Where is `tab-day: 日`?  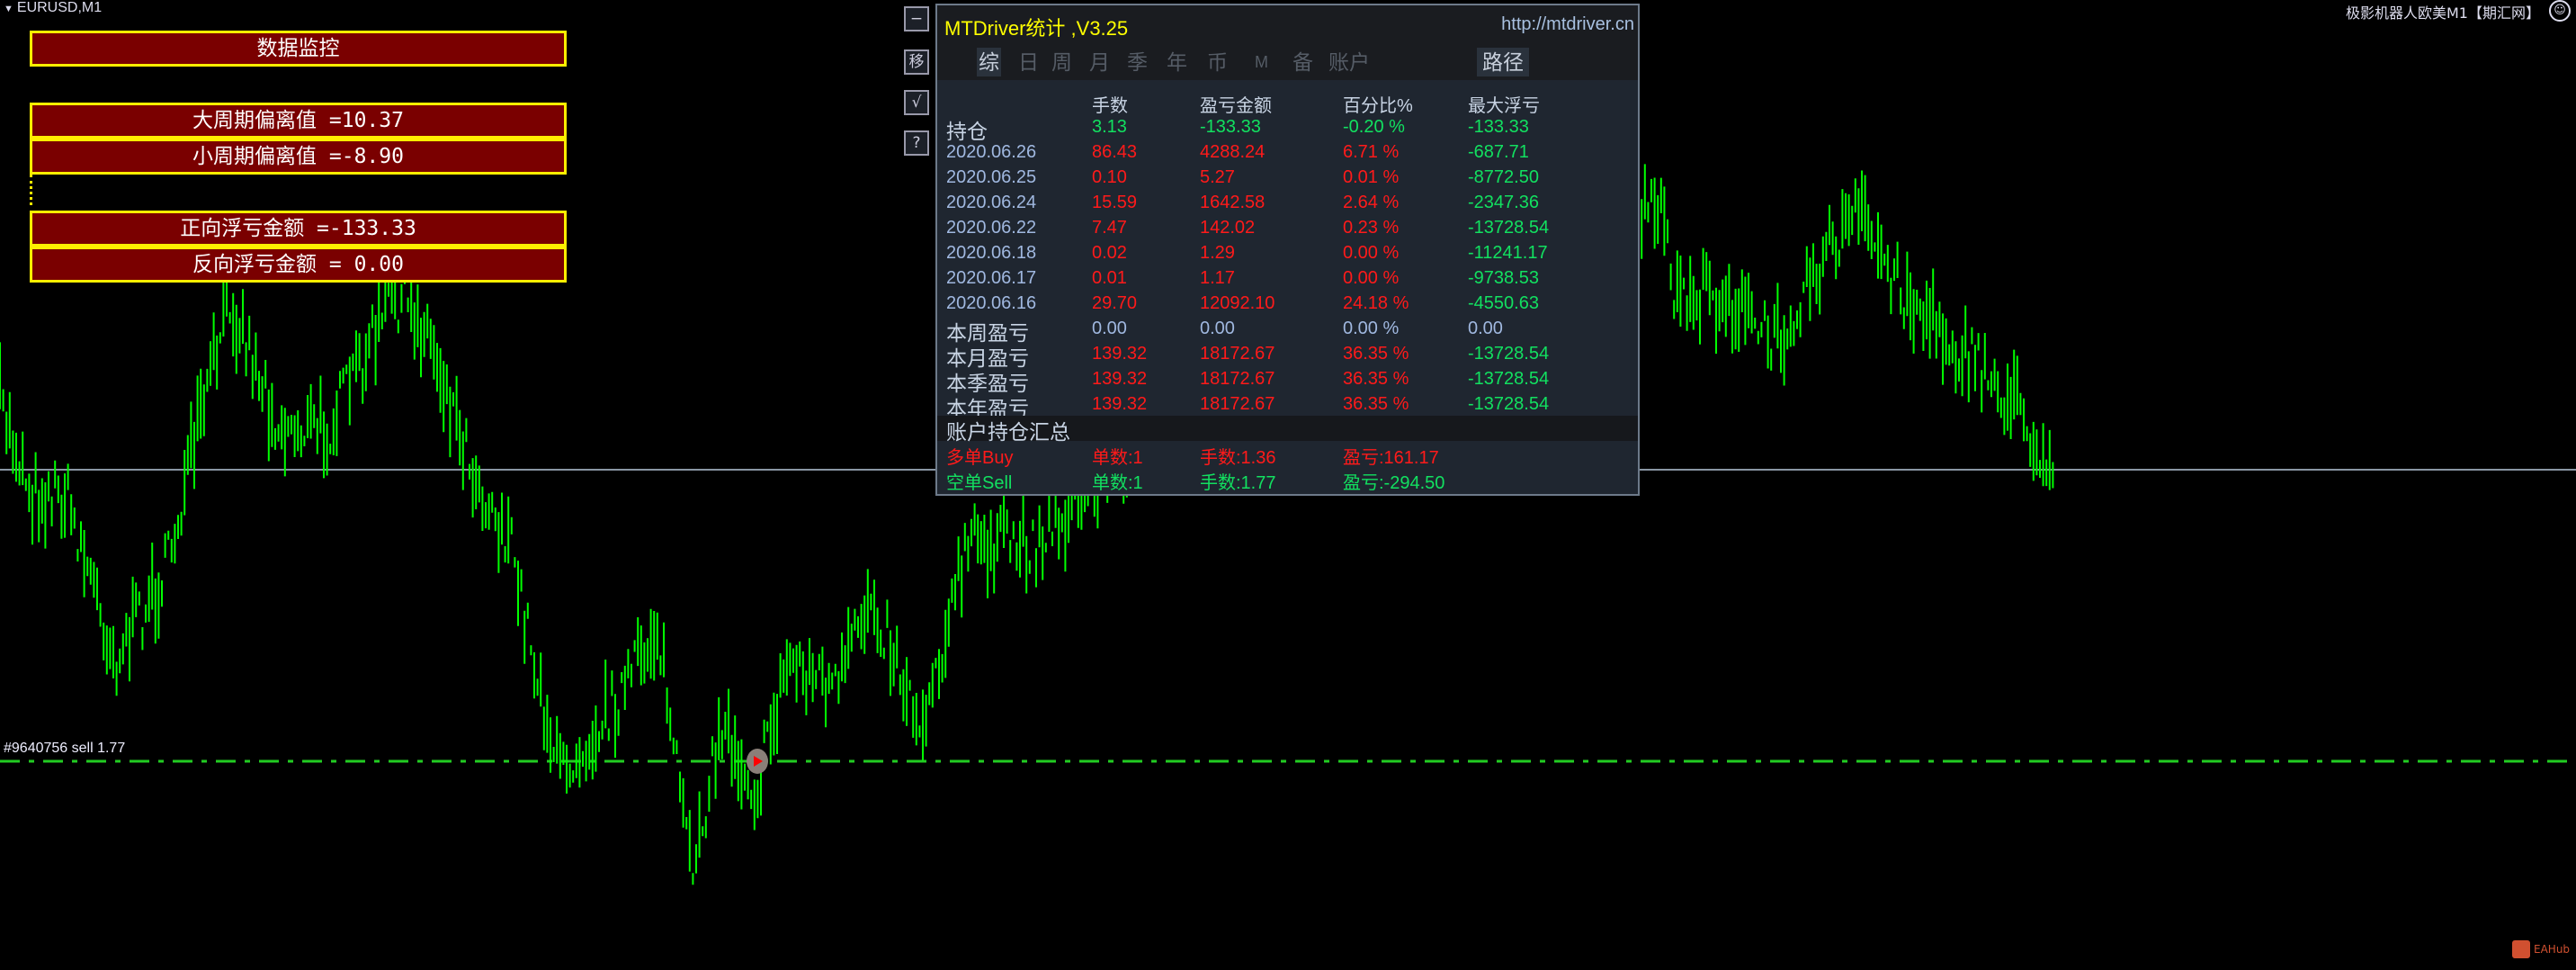 tab-day: 日 is located at coordinates (1028, 62).